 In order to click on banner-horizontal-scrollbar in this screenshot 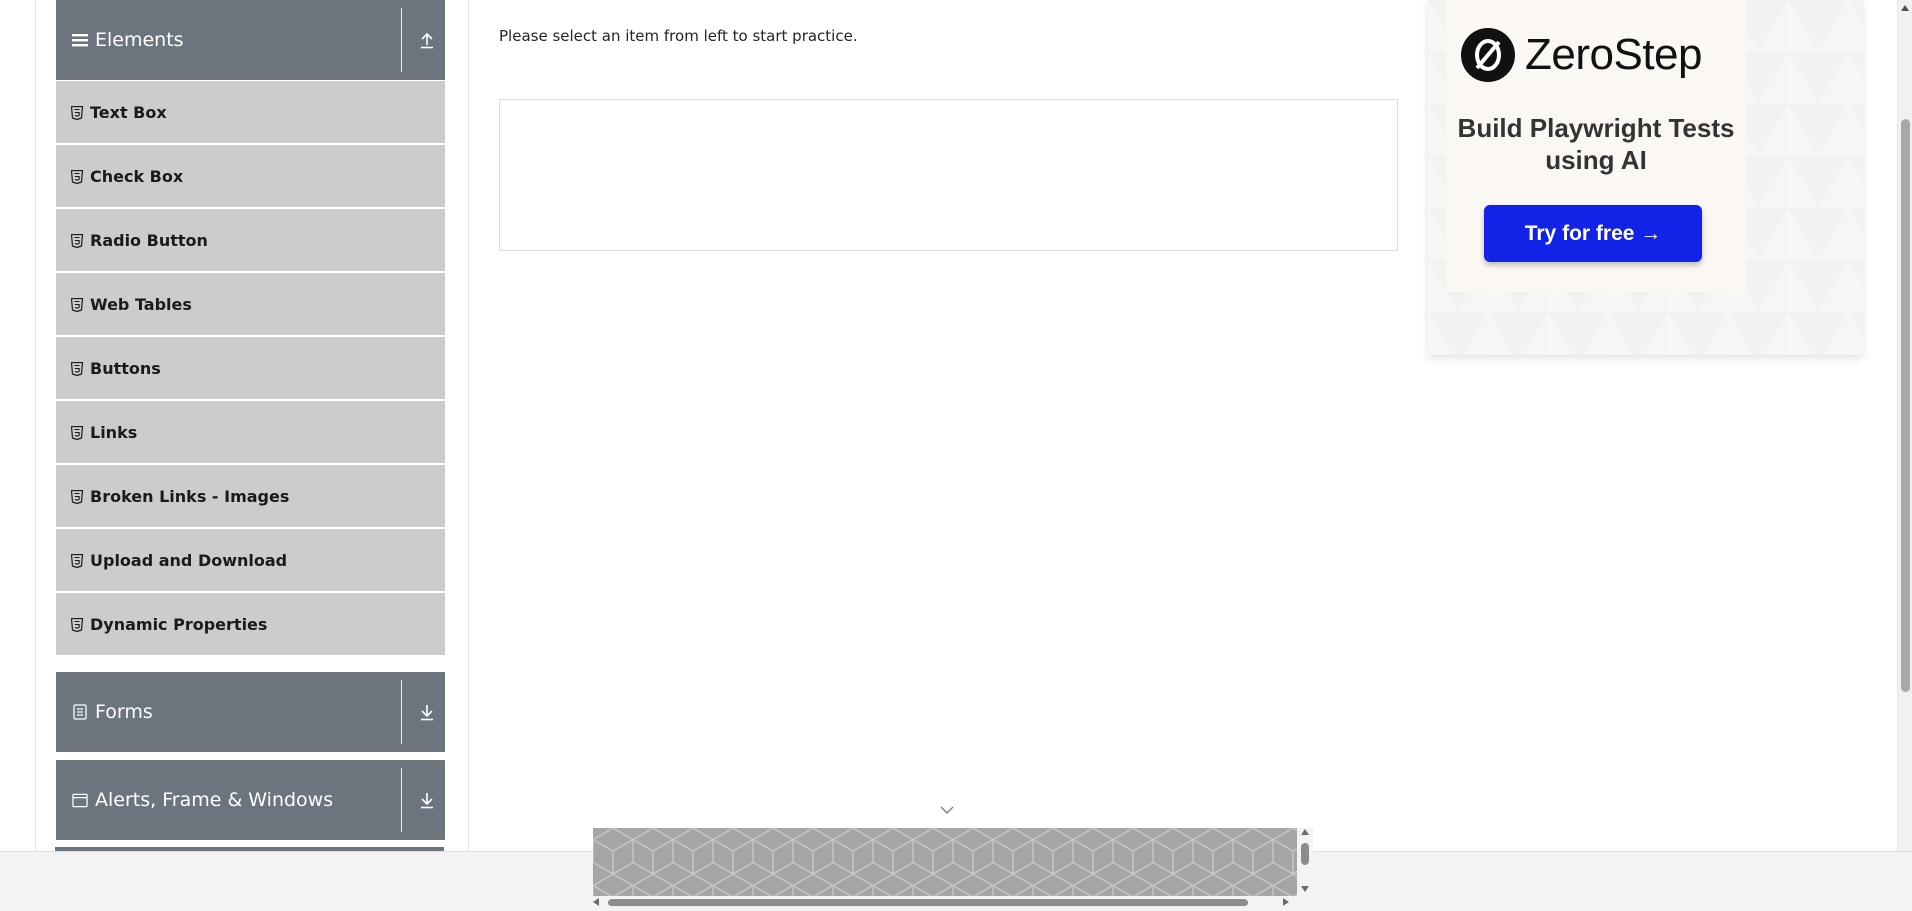, I will do `click(953, 902)`.